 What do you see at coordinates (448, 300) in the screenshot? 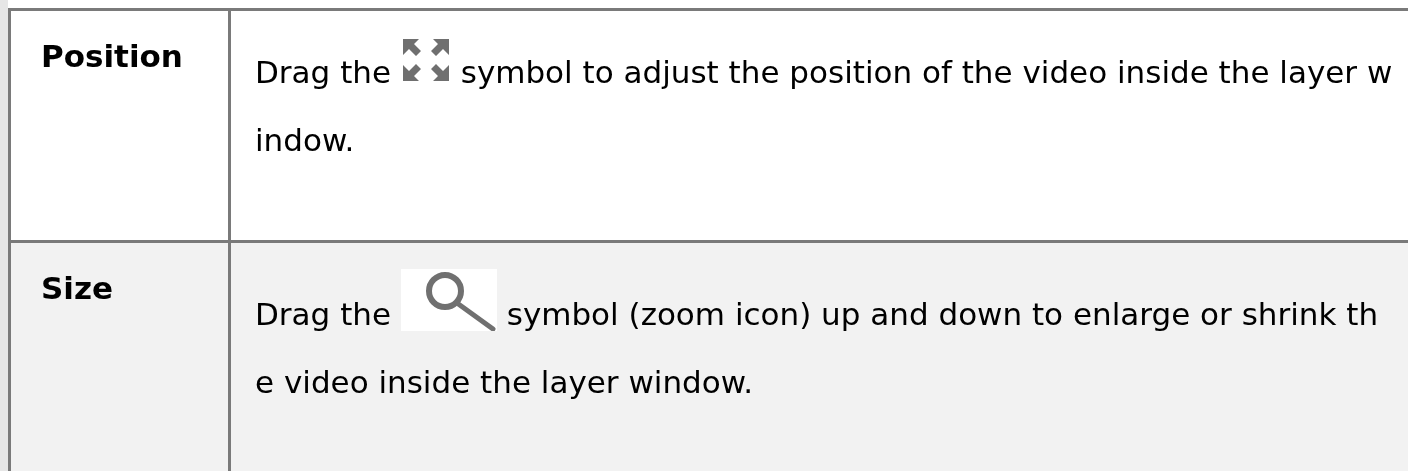
I see `magnifier-icon` at bounding box center [448, 300].